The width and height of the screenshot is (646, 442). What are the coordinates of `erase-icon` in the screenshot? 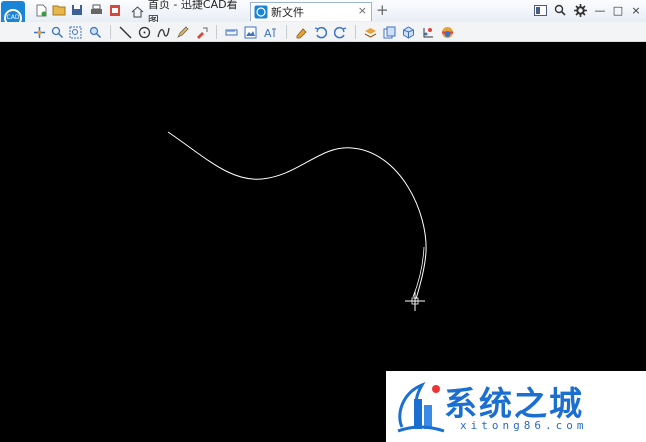 It's located at (301, 32).